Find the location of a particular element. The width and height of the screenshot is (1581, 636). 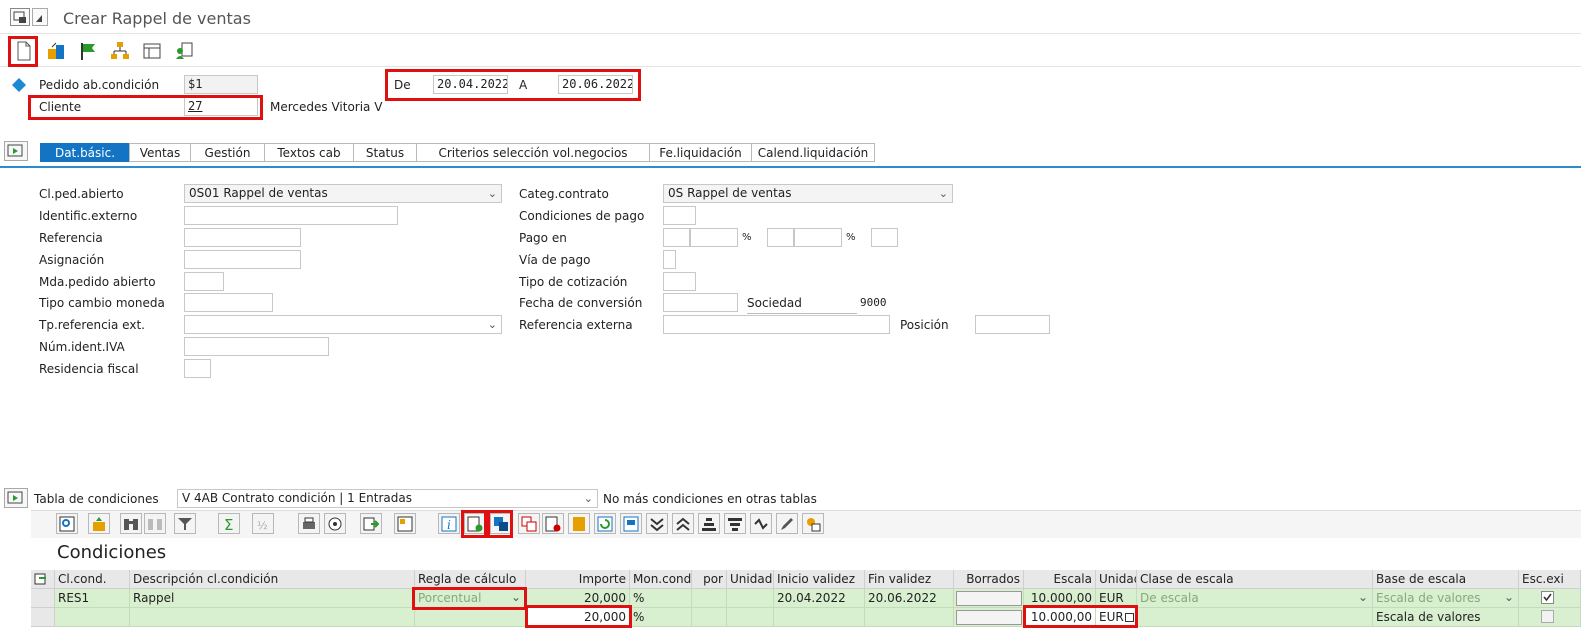

subtotal-icon: ½ is located at coordinates (263, 523).